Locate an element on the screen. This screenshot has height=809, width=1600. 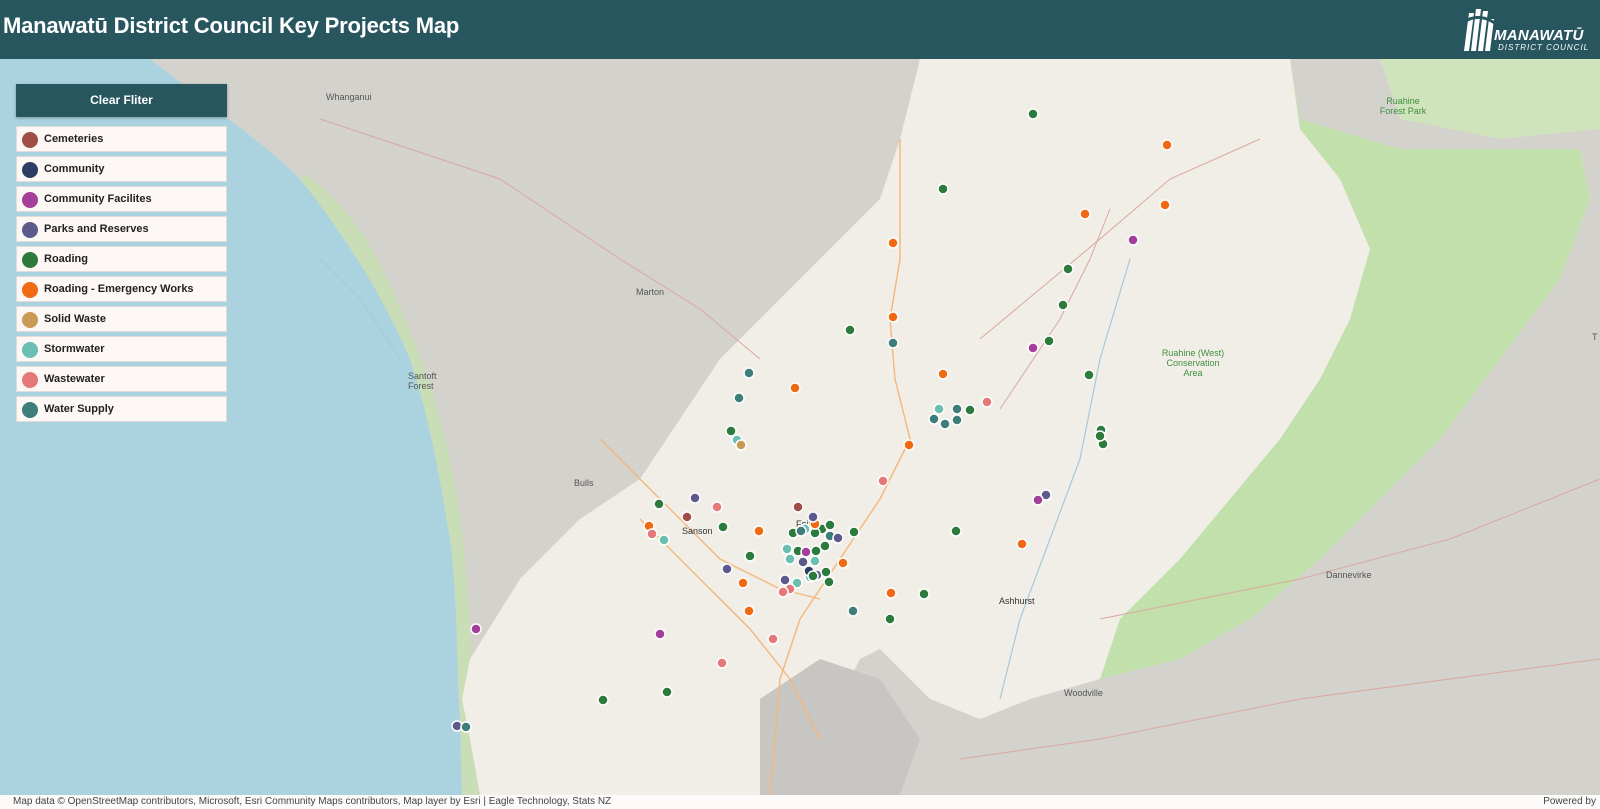
filter-solid-waste: Solid Waste is located at coordinates (121, 319).